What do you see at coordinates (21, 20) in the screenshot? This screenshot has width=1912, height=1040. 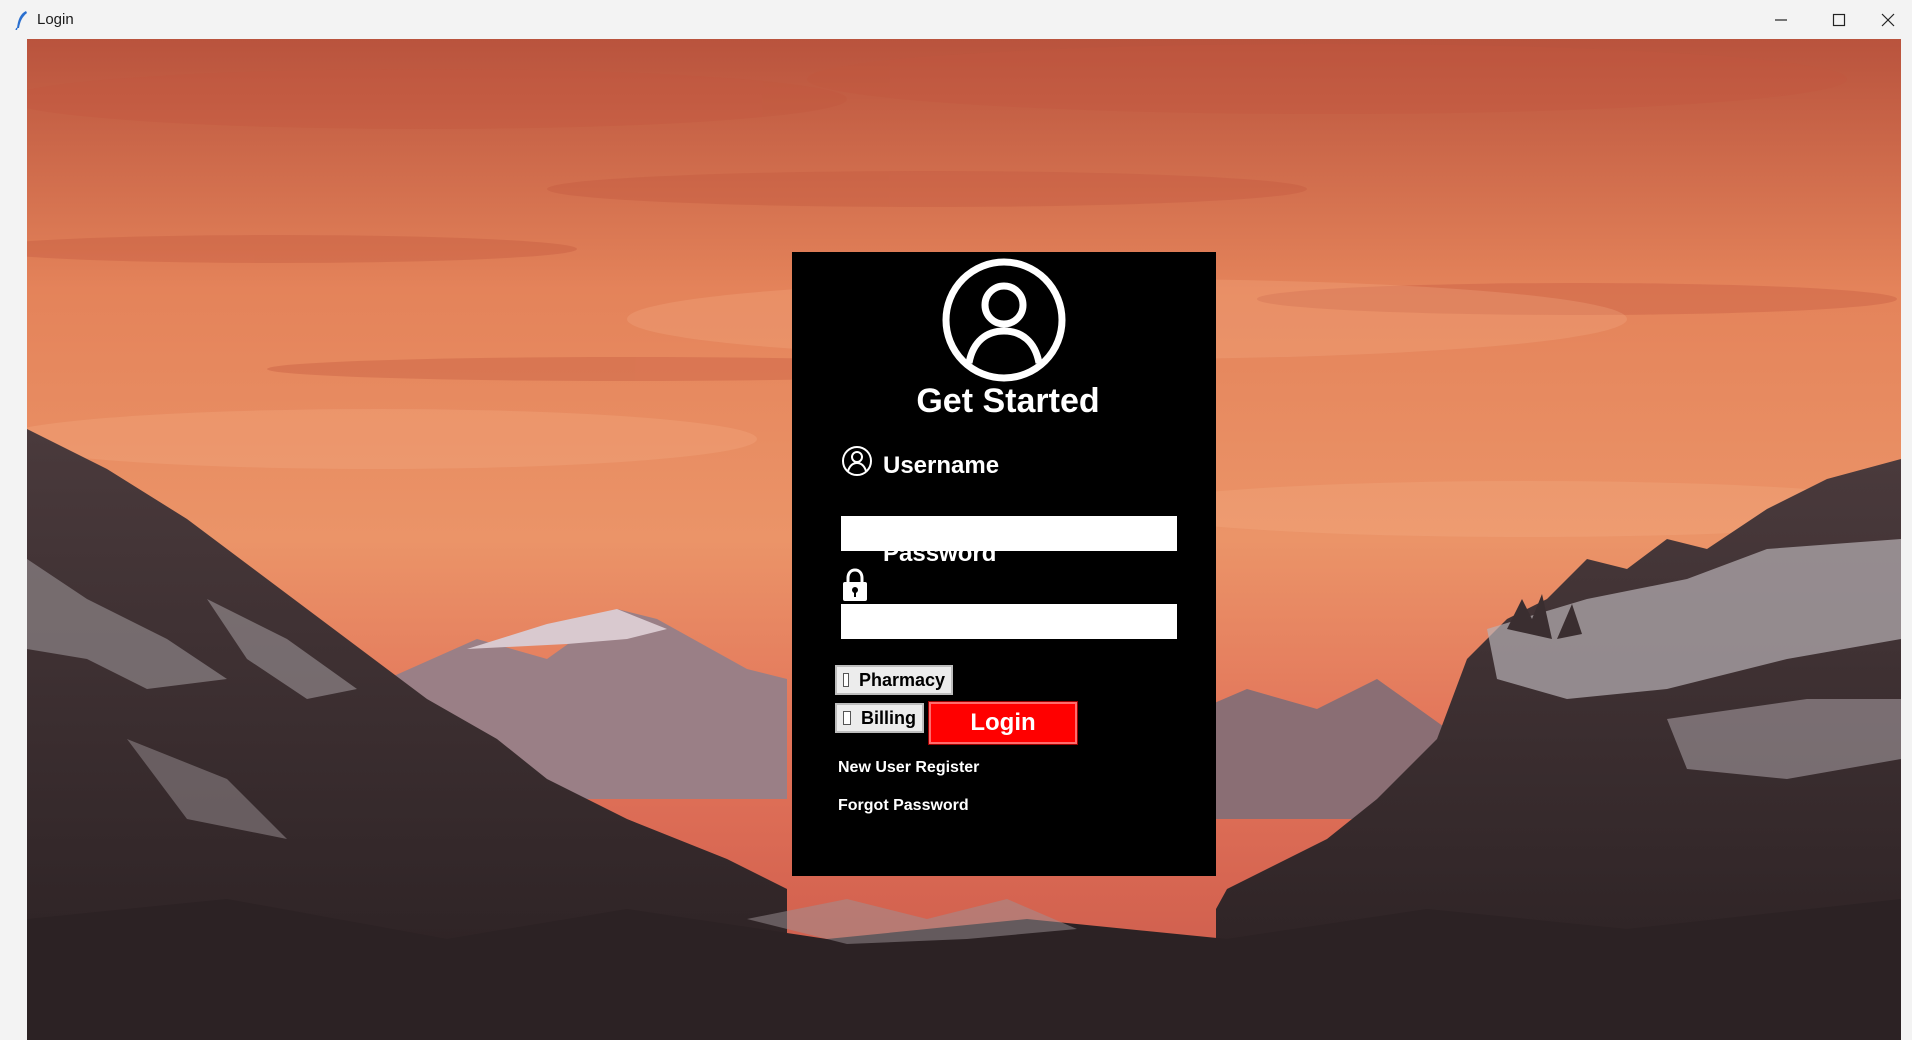 I see `feather-icon` at bounding box center [21, 20].